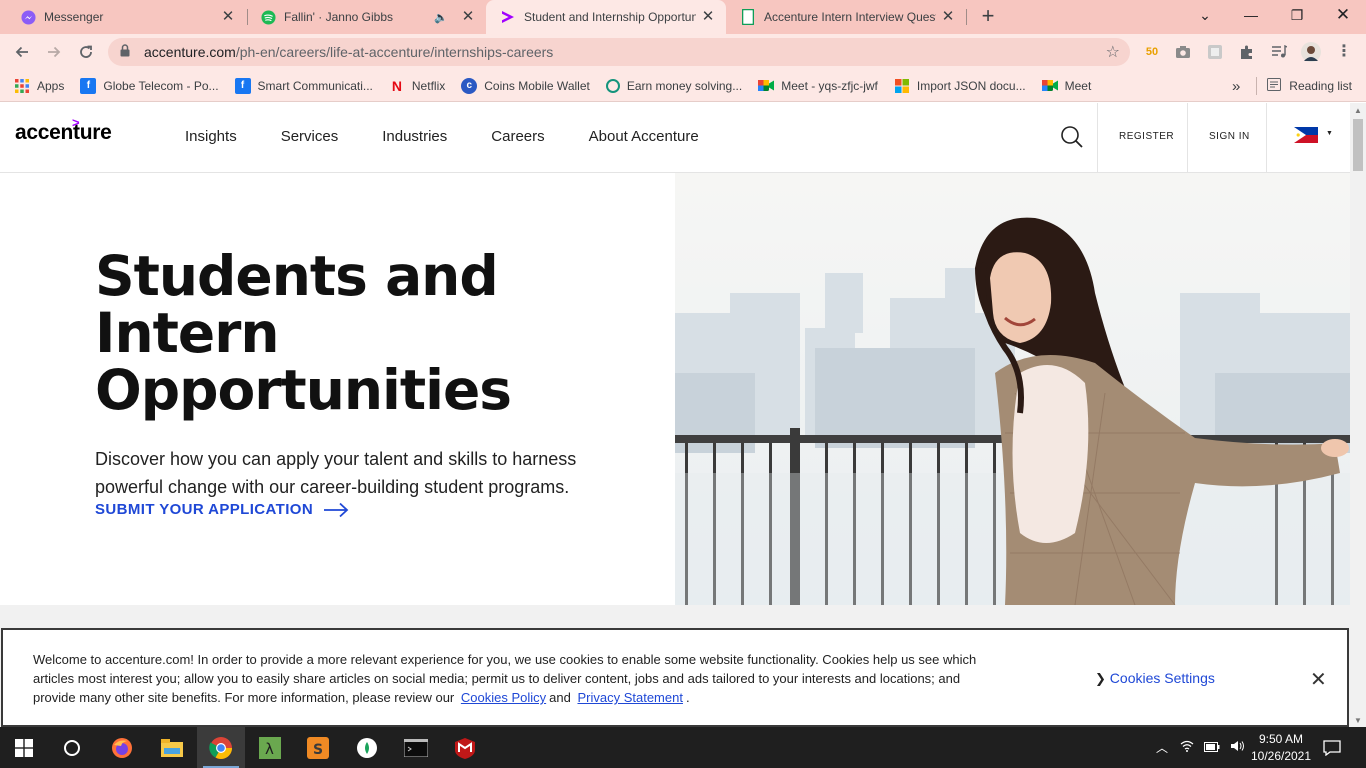 This screenshot has width=1366, height=768. I want to click on nav-industries: Industries, so click(414, 136).